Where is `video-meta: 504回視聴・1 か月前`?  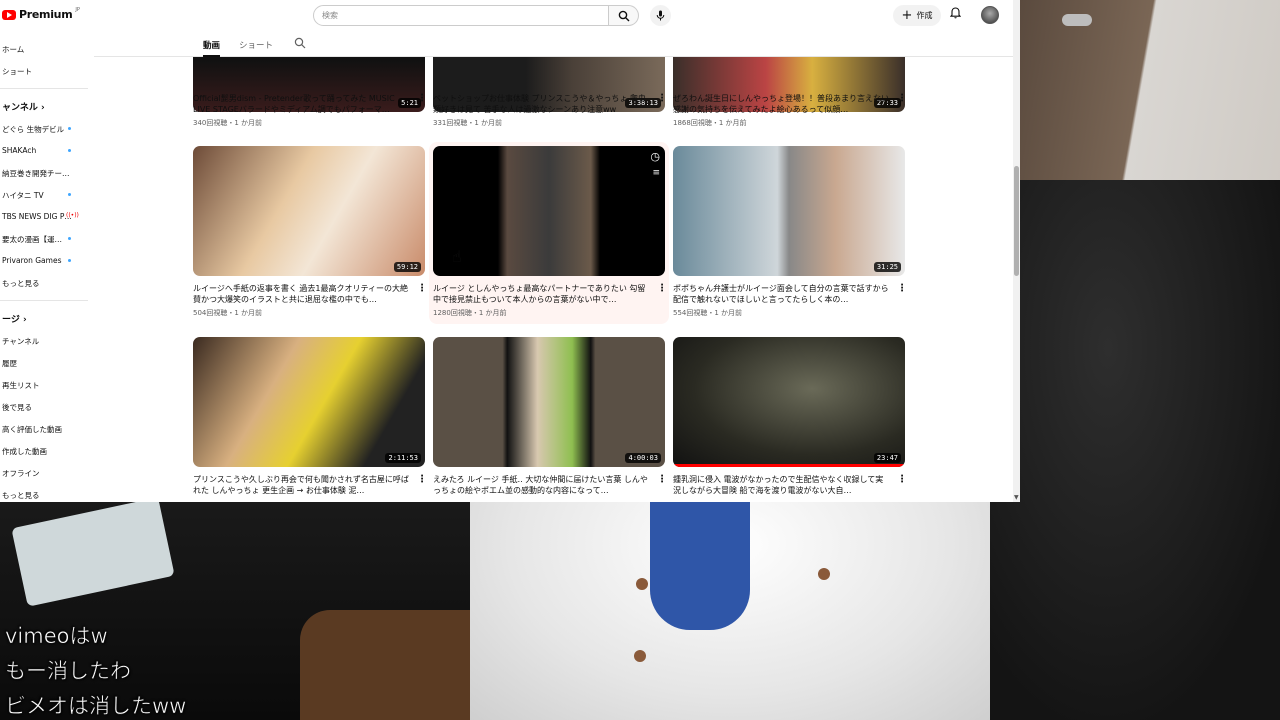 video-meta: 504回視聴・1 か月前 is located at coordinates (228, 313).